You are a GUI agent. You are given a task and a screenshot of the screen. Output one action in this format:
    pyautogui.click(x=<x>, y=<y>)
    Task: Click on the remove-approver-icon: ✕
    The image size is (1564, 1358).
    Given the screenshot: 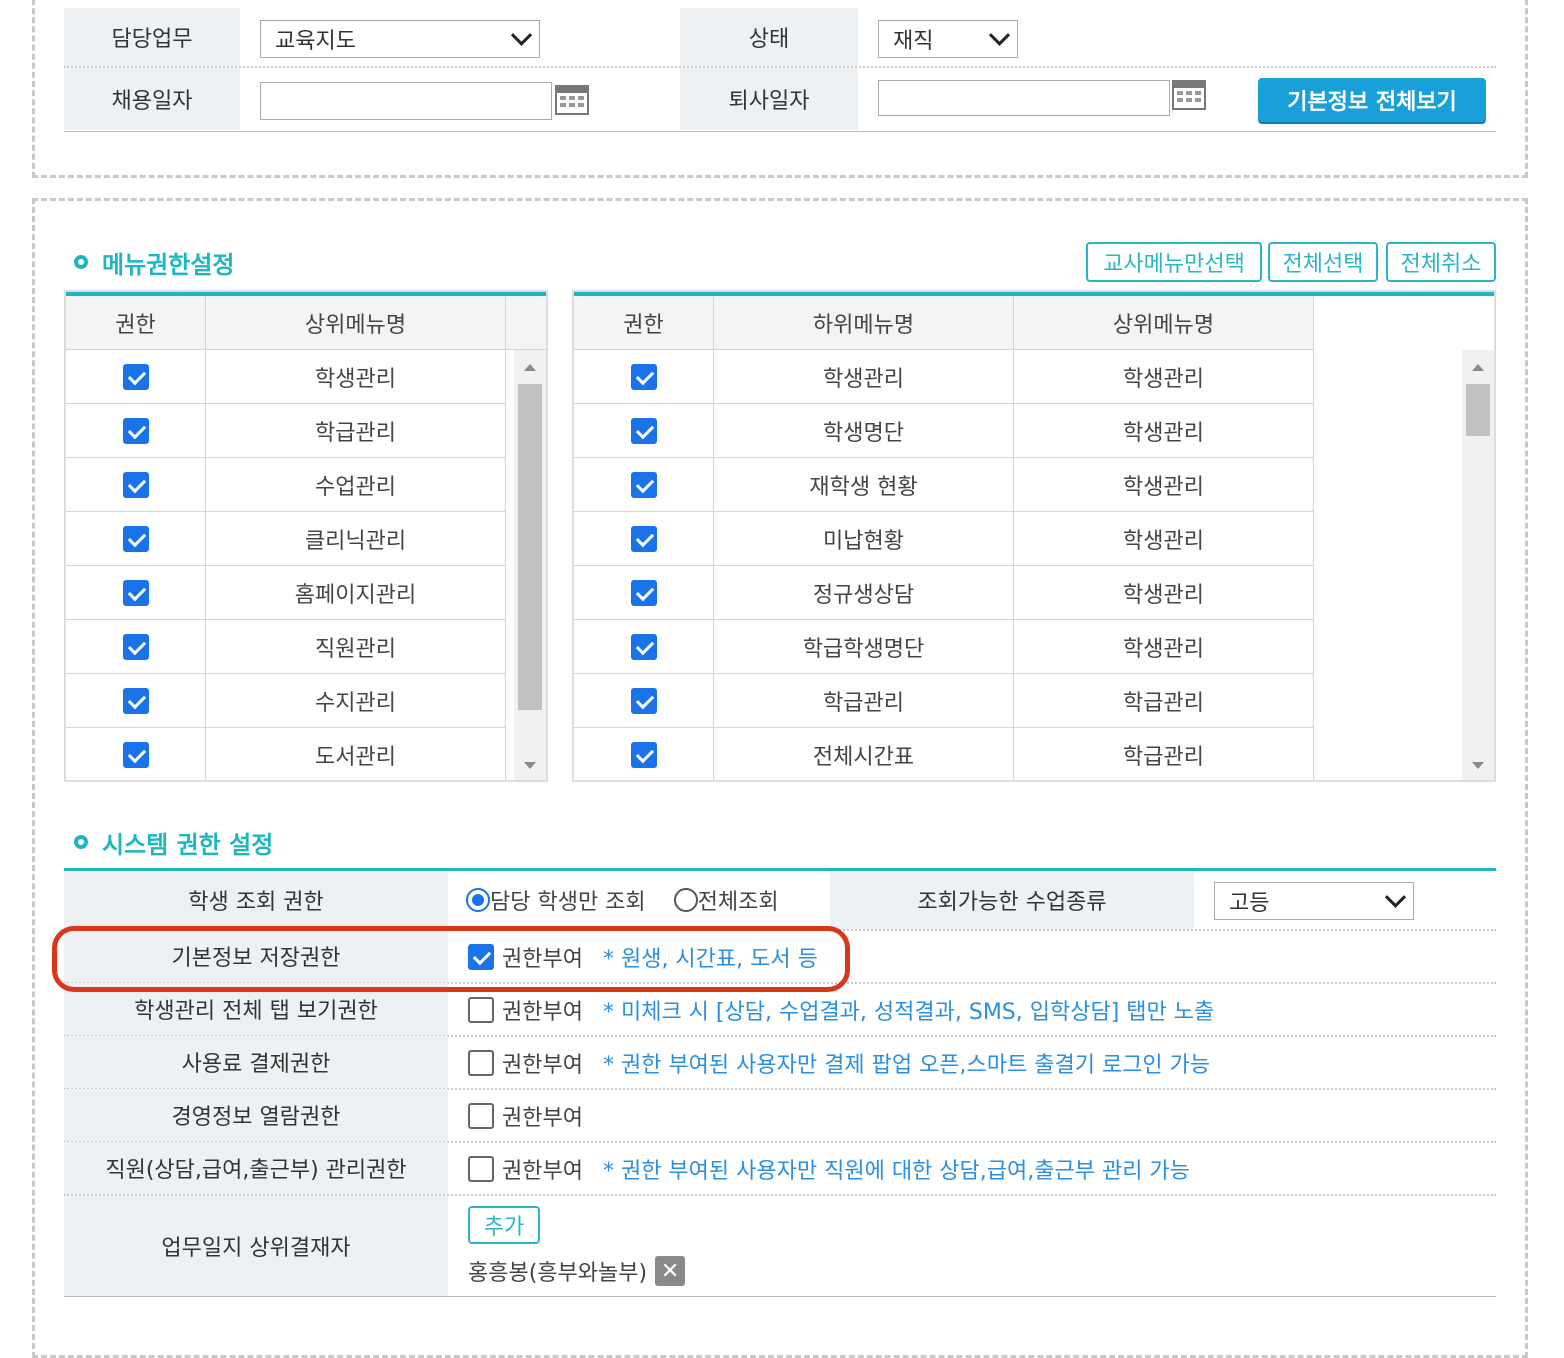 What is the action you would take?
    pyautogui.click(x=670, y=1271)
    